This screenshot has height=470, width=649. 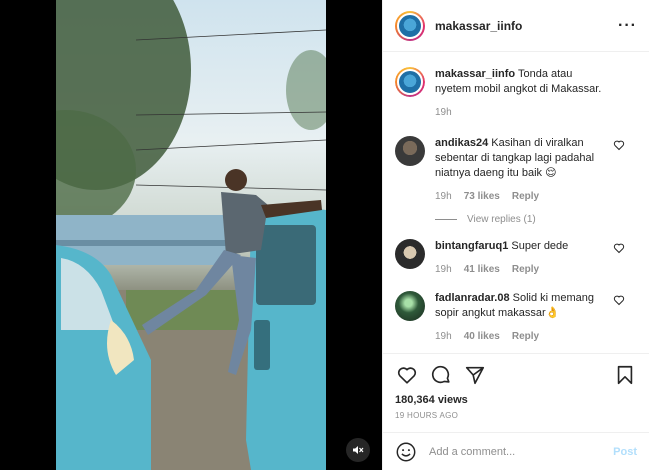 What do you see at coordinates (443, 112) in the screenshot?
I see `caption-time: 19h` at bounding box center [443, 112].